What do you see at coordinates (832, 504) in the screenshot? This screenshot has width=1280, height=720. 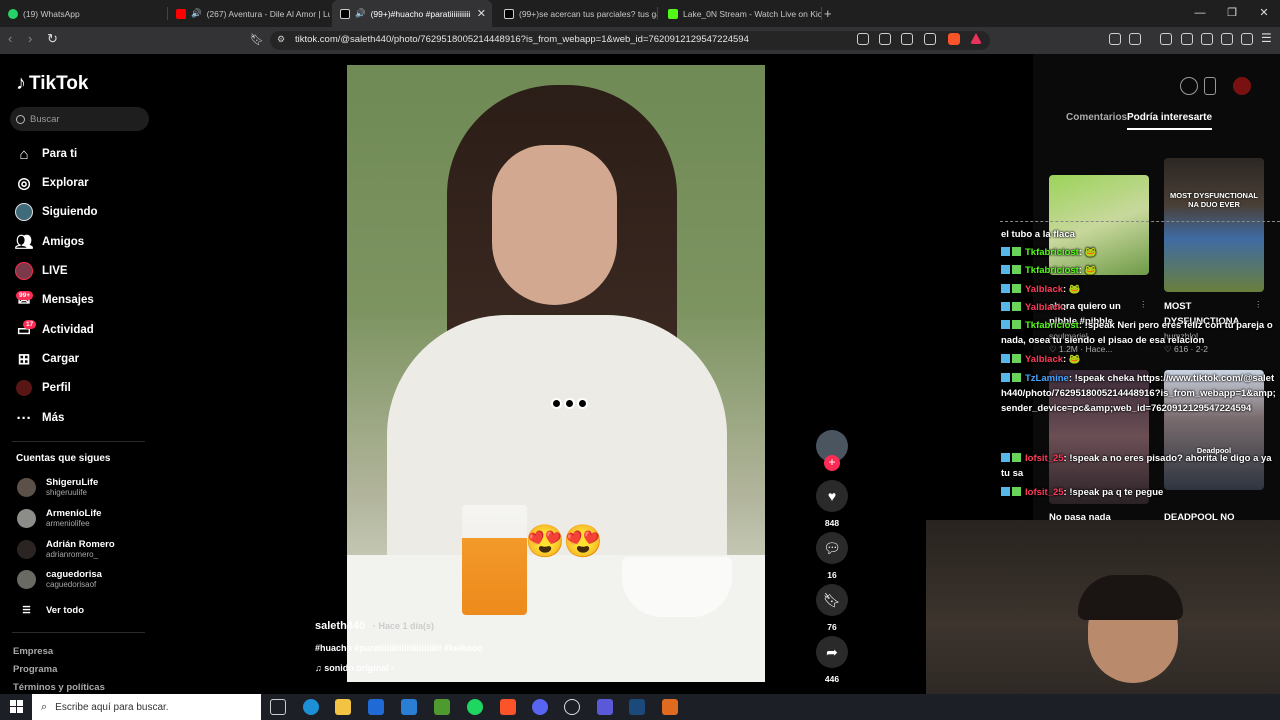 I see `like-button: ♥ 848` at bounding box center [832, 504].